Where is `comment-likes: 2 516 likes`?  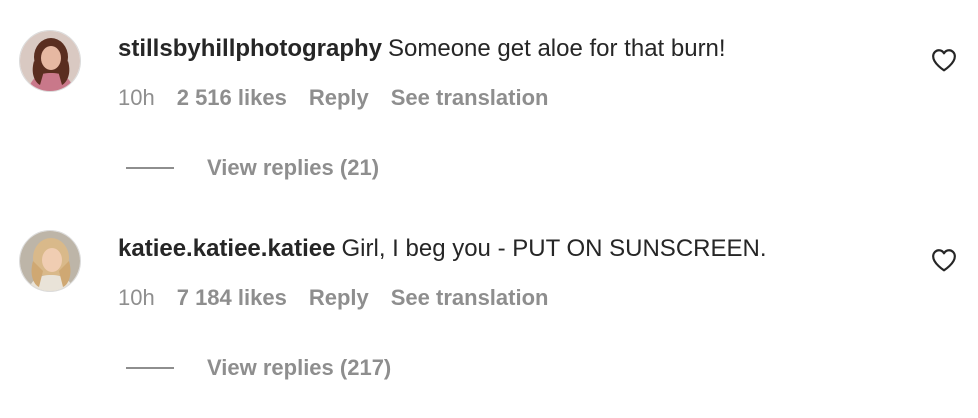
comment-likes: 2 516 likes is located at coordinates (232, 97).